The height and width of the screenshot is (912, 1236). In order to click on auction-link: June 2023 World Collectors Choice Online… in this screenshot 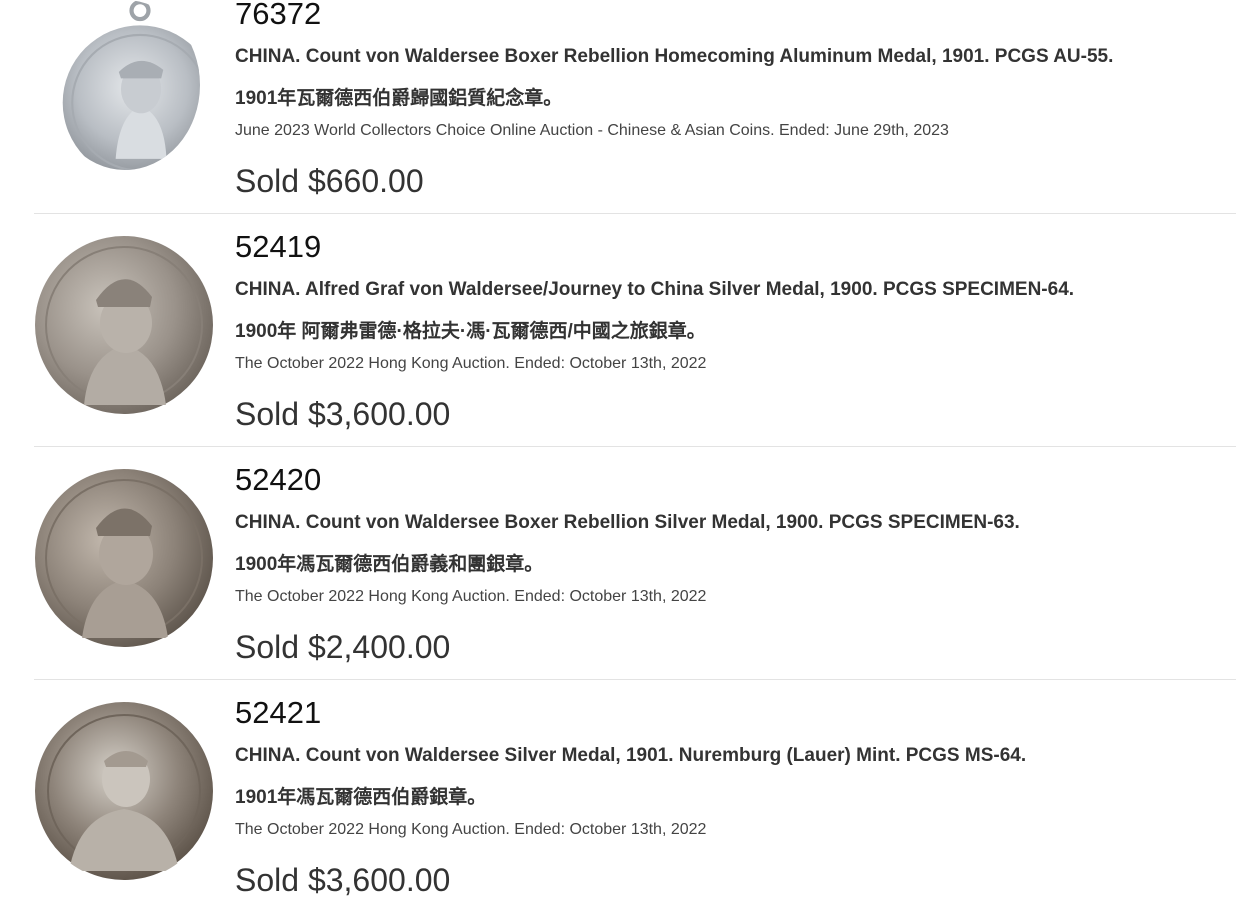, I will do `click(592, 131)`.